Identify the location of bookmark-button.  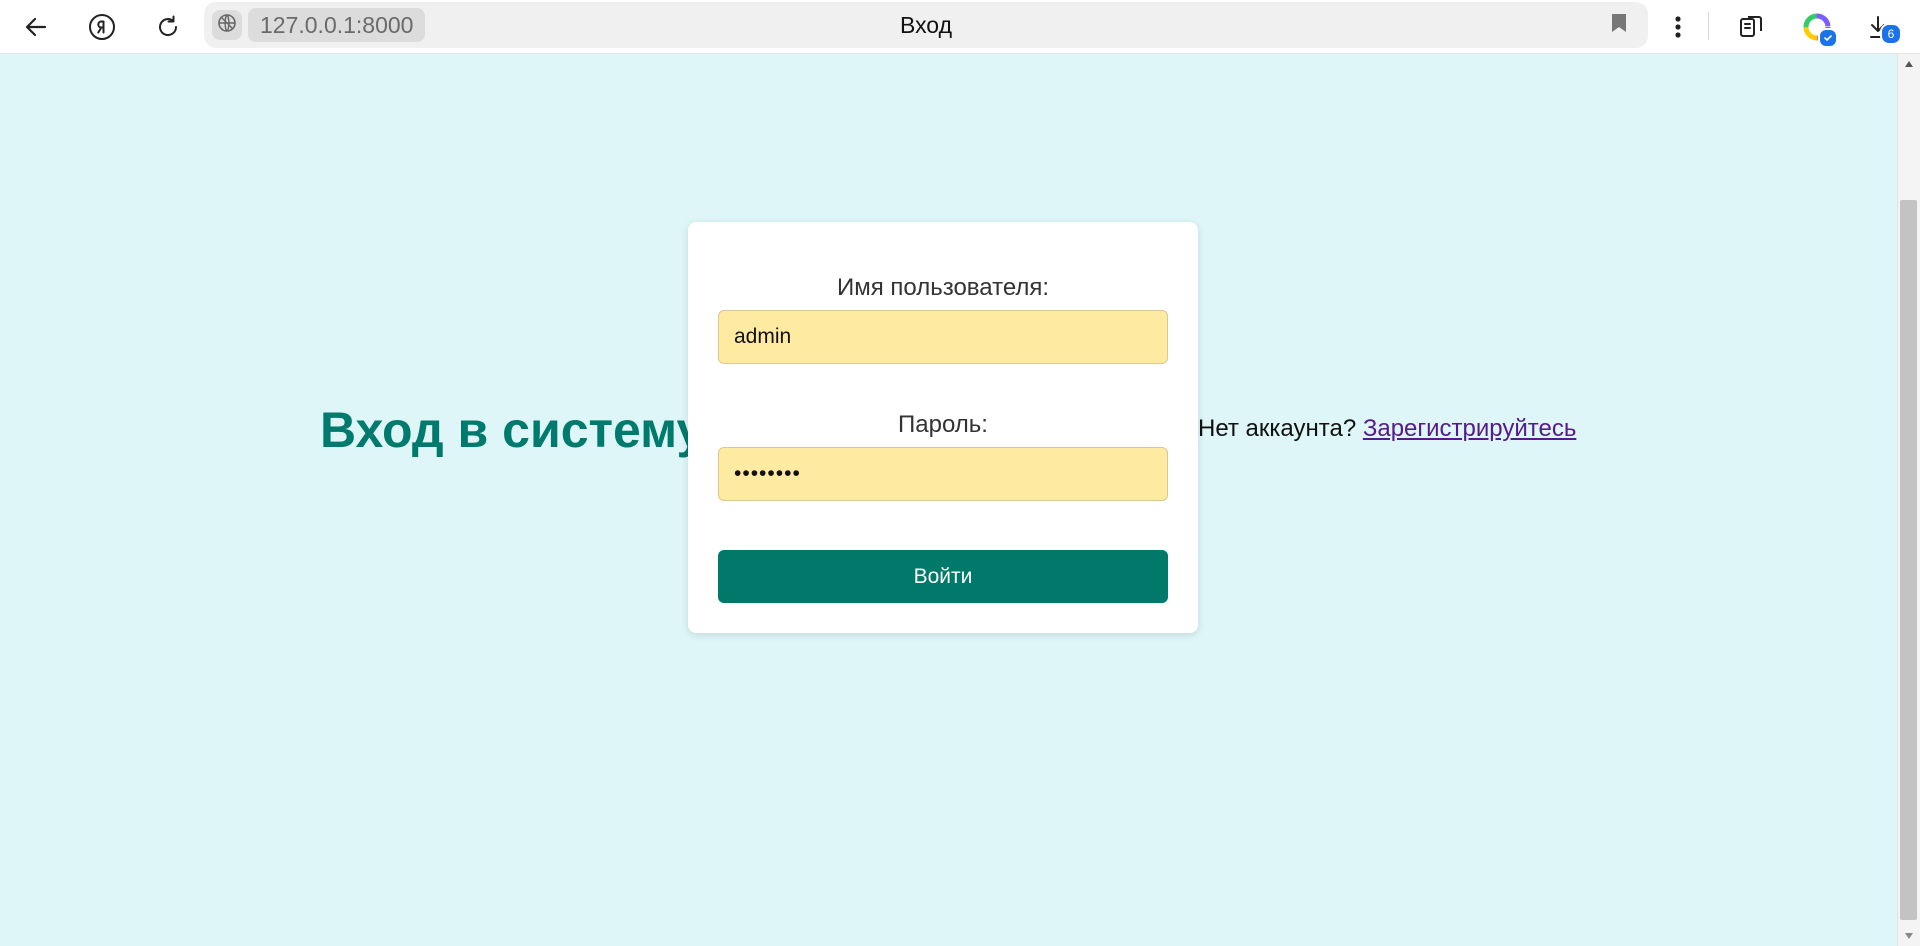
(1619, 25).